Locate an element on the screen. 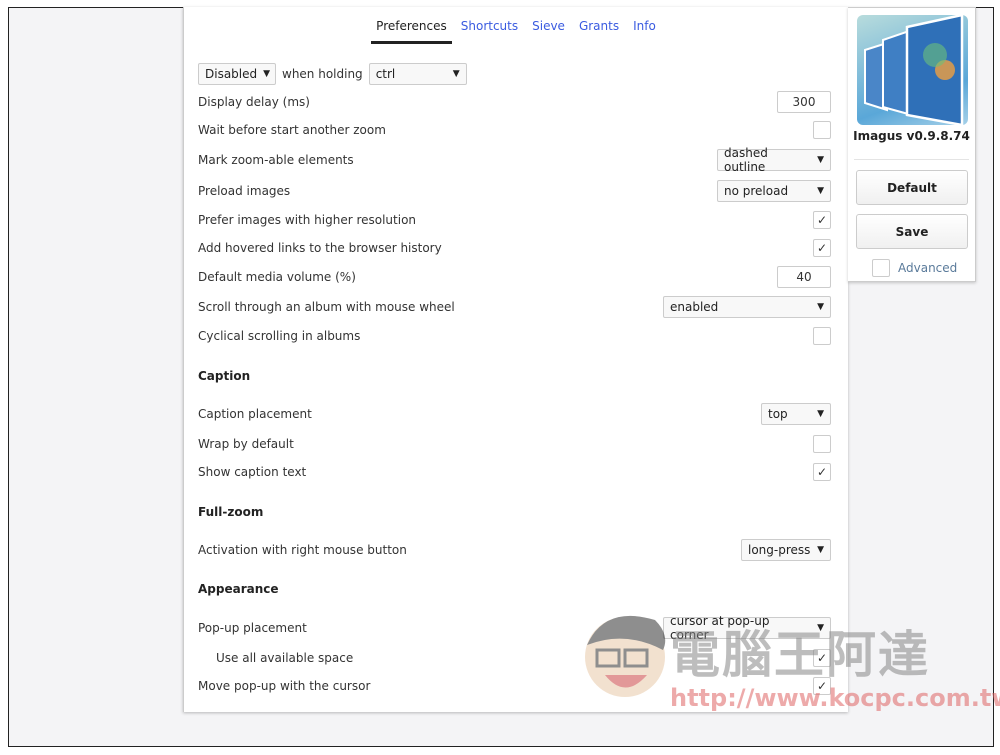 The image size is (1000, 755). sidebar: Imagus v0.9.8.74 Default Save Advanced is located at coordinates (912, 144).